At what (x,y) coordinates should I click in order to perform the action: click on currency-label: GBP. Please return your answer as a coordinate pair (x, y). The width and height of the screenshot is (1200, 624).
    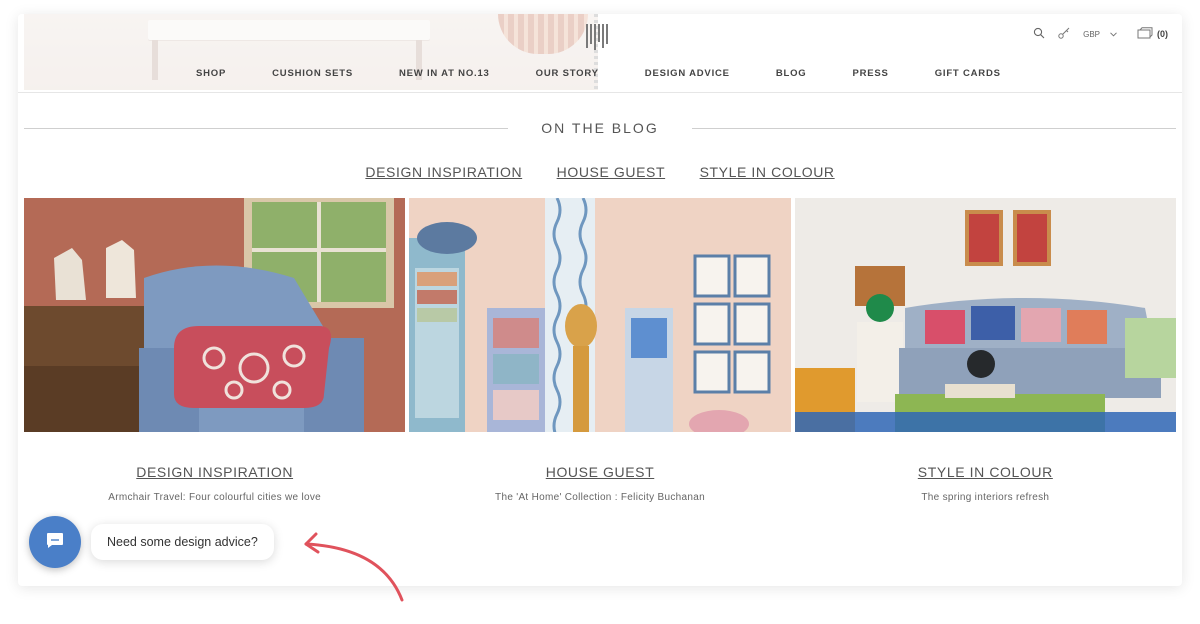
    Looking at the image, I should click on (1091, 34).